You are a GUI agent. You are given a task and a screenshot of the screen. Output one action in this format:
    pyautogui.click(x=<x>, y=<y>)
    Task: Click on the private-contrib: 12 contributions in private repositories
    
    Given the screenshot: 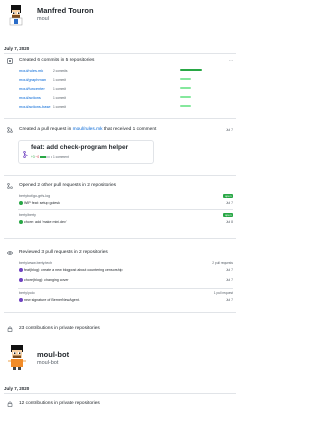 What is the action you would take?
    pyautogui.click(x=59, y=403)
    